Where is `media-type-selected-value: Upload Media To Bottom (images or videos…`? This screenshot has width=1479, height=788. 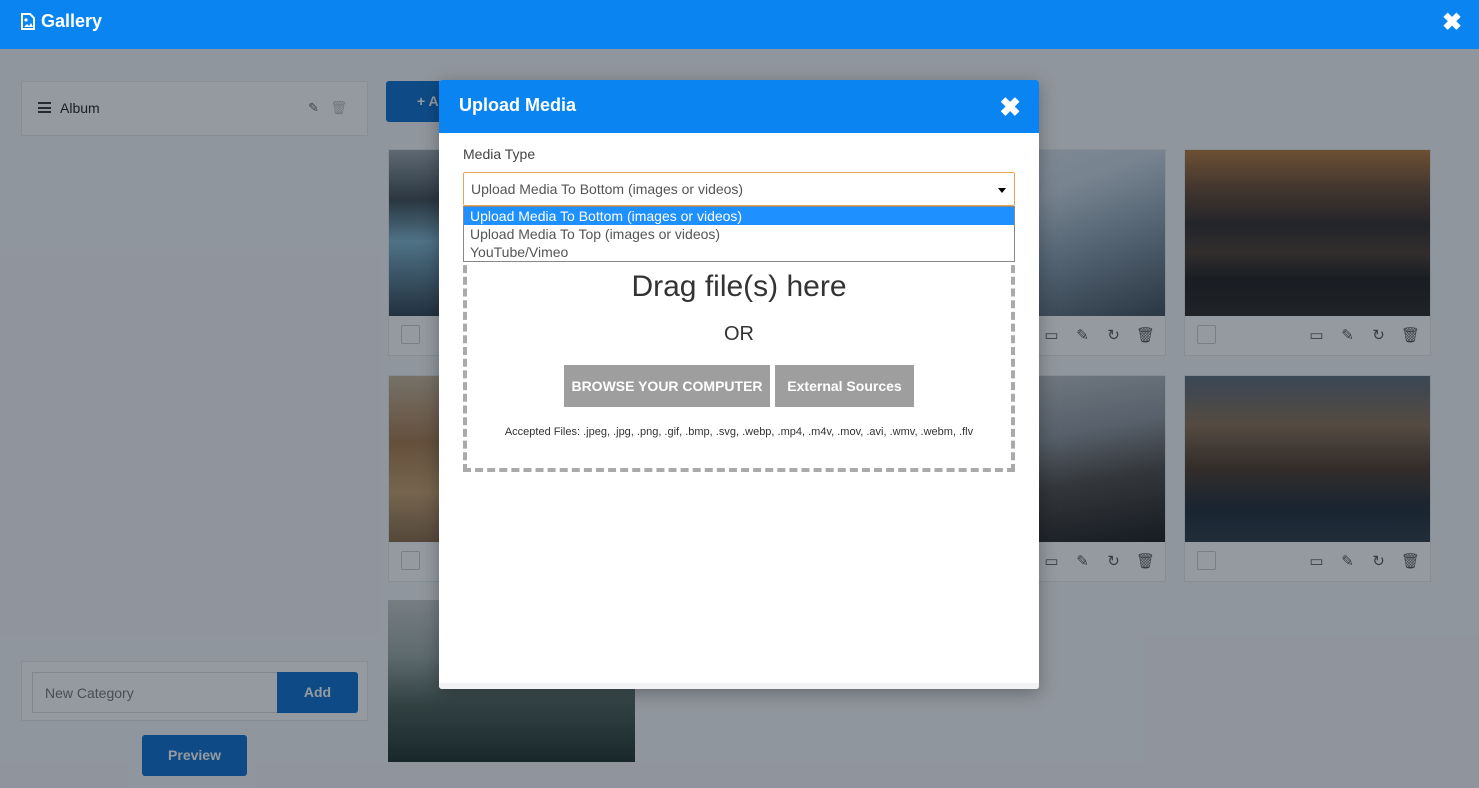
media-type-selected-value: Upload Media To Bottom (images or videos… is located at coordinates (607, 189).